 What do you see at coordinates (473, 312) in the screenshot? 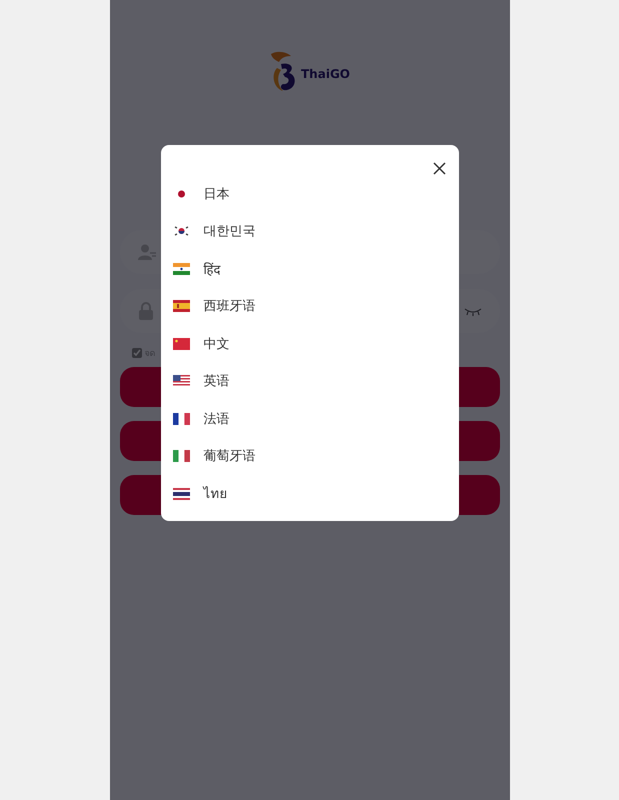
I see `closed-eye-icon` at bounding box center [473, 312].